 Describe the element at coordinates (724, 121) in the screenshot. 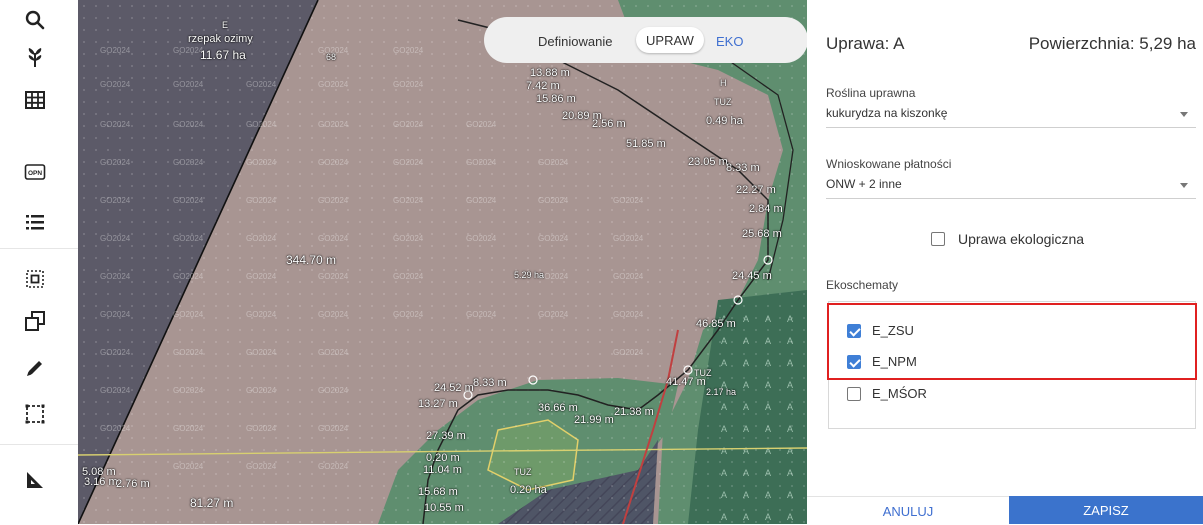

I see `parcel-h-area: 0.49 ha` at that location.